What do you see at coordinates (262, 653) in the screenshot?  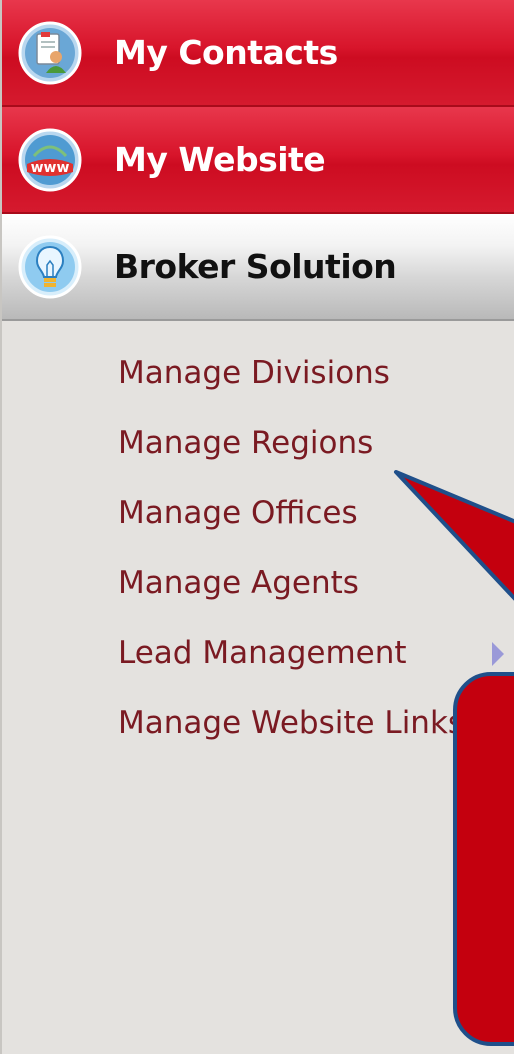 I see `menu-item-label: Lead Management` at bounding box center [262, 653].